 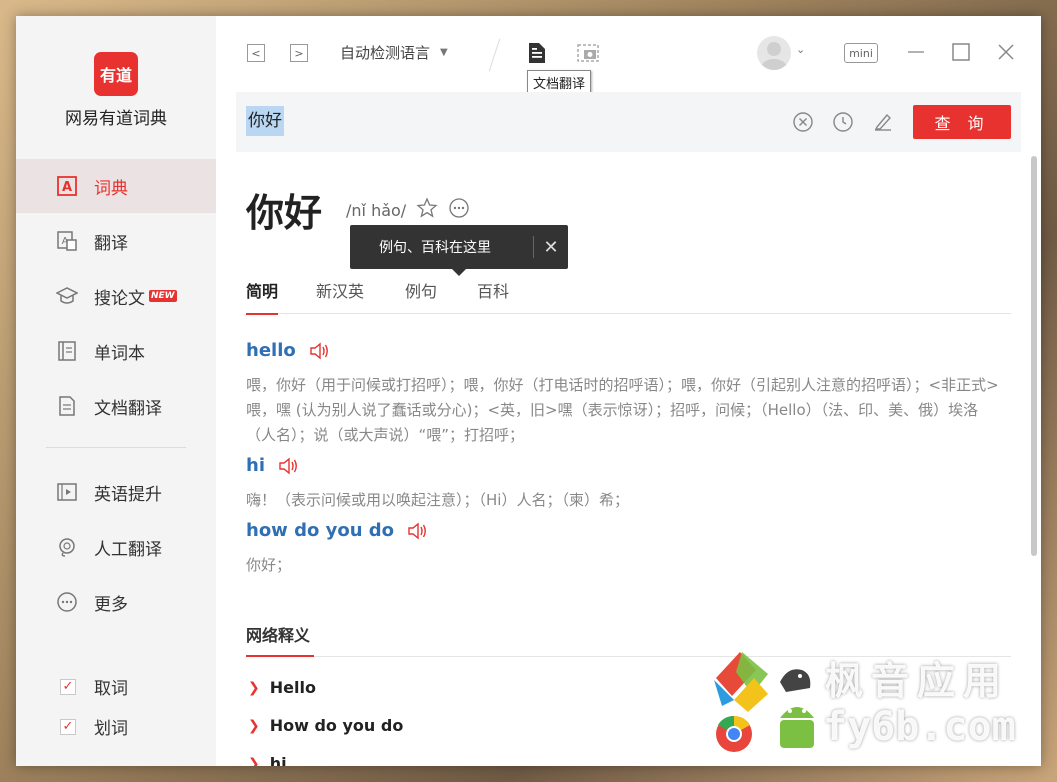 I want to click on checkbox-label: 取词, so click(x=111, y=689).